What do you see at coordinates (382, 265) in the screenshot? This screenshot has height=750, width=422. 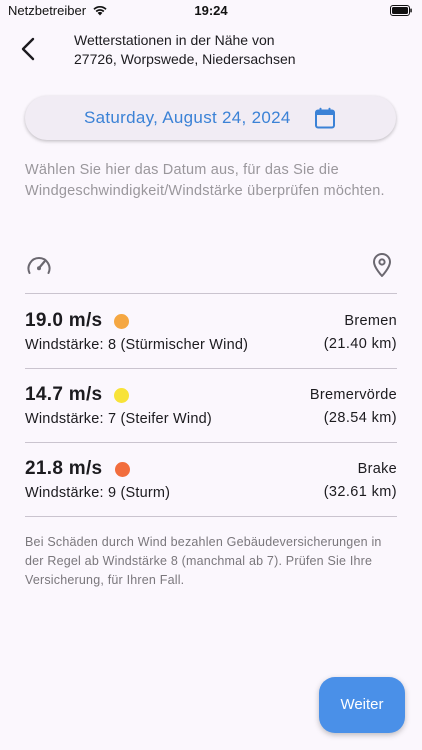 I see `location-icon` at bounding box center [382, 265].